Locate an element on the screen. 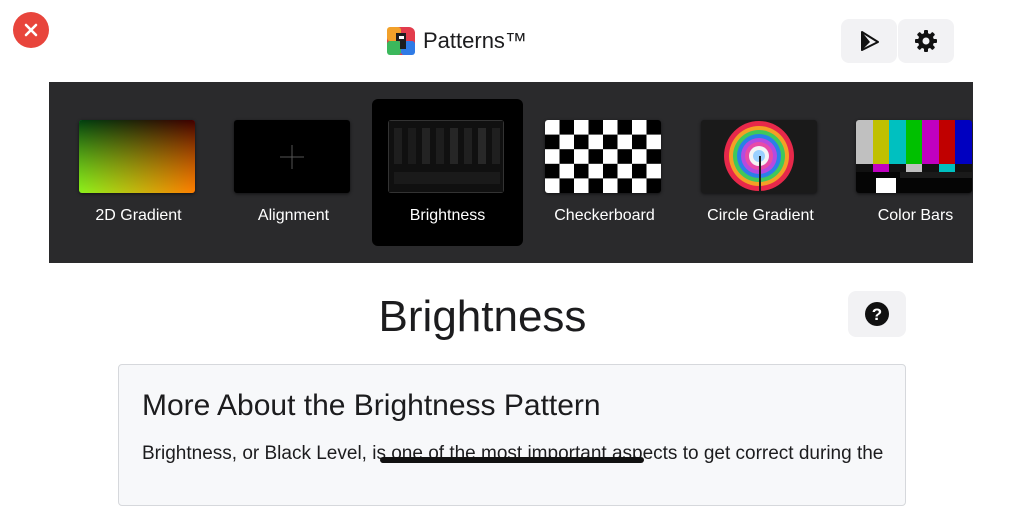 The height and width of the screenshot is (506, 1024). cast-play-icon is located at coordinates (870, 41).